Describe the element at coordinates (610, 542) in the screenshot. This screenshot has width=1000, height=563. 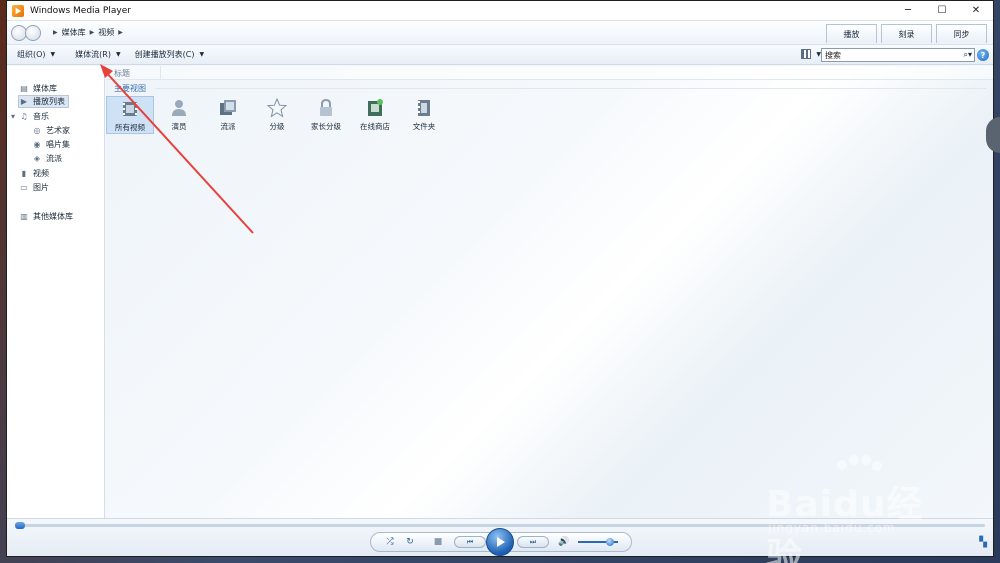
I see `volume-thumb` at that location.